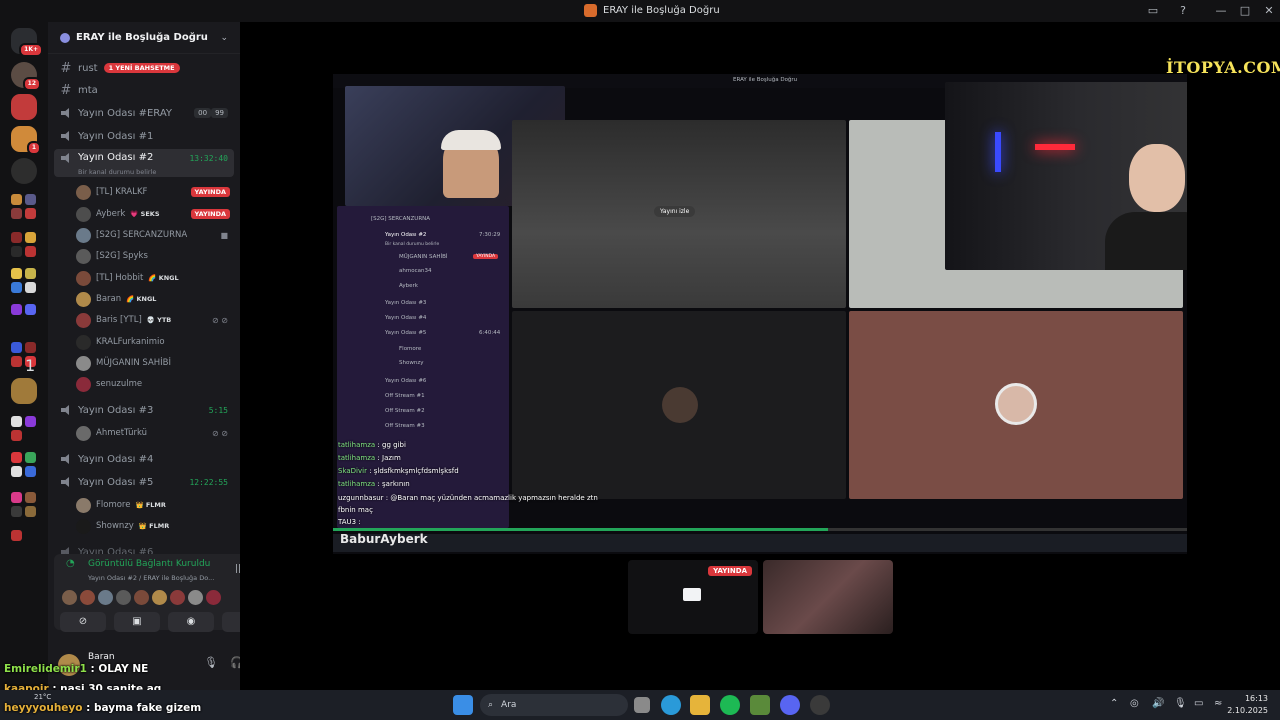 The image size is (1280, 720). Describe the element at coordinates (1221, 11) in the screenshot. I see `minimize-button: —` at that location.